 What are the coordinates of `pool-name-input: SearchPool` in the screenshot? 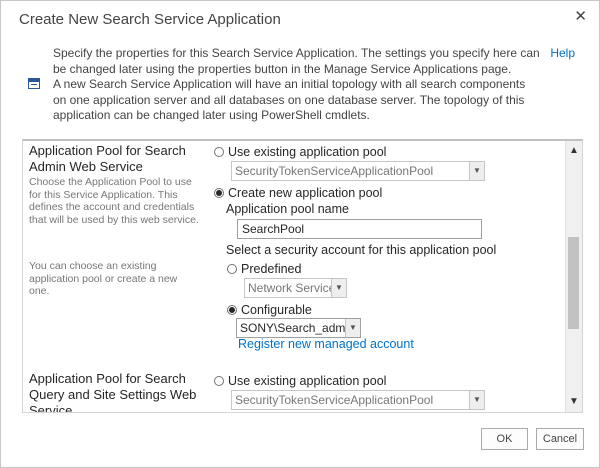 It's located at (359, 229).